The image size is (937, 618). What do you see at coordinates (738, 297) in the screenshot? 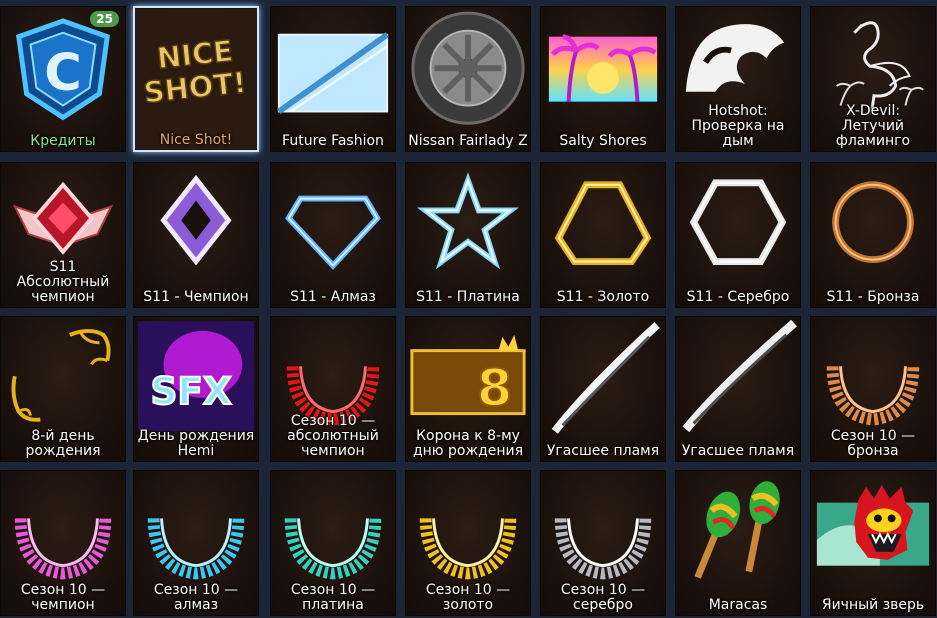
I see `item-label: S11 - Серебро` at bounding box center [738, 297].